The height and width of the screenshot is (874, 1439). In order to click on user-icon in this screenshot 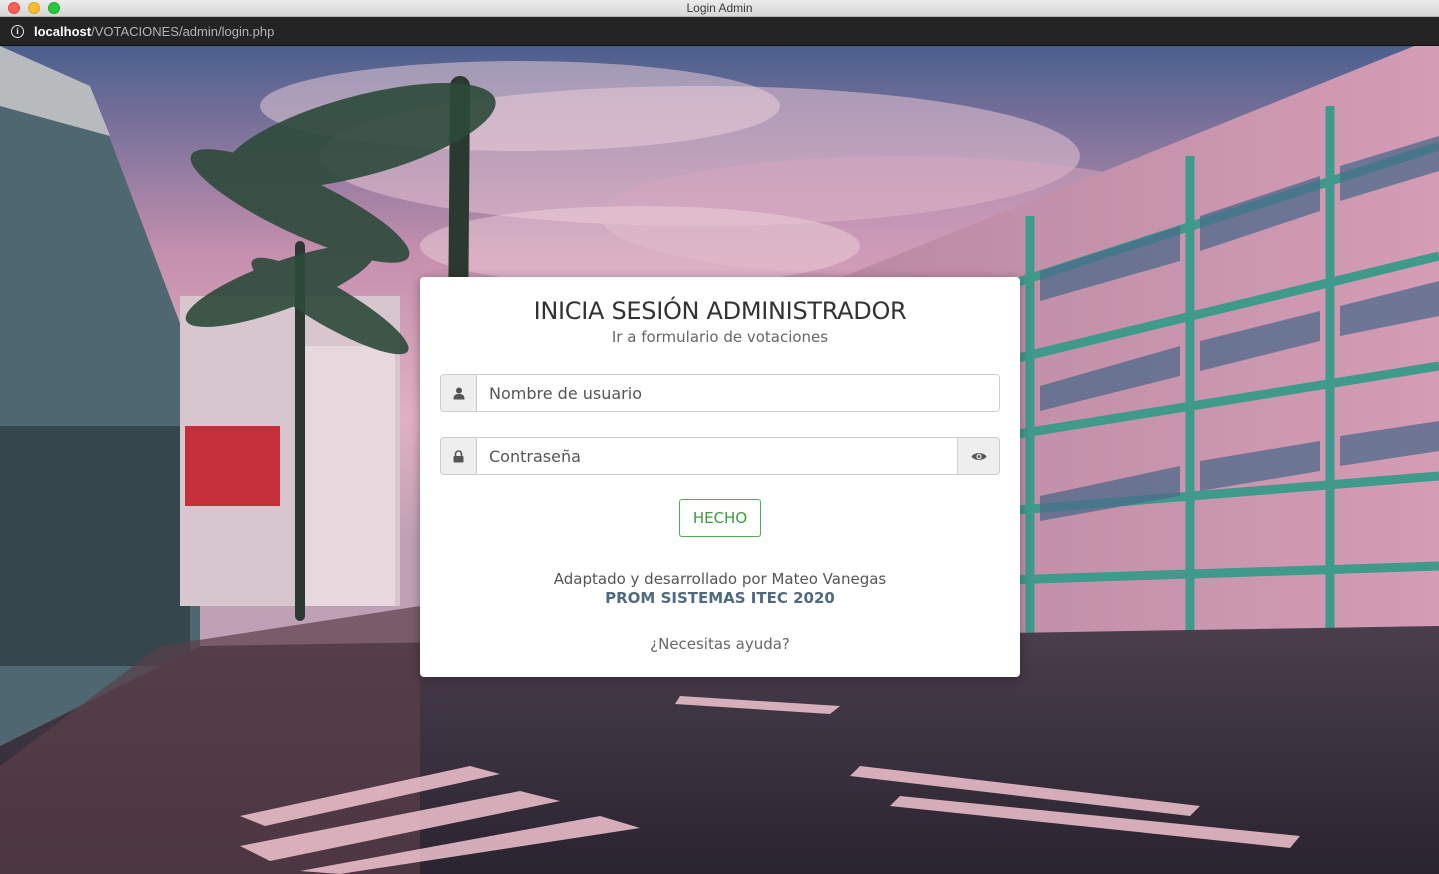, I will do `click(458, 393)`.